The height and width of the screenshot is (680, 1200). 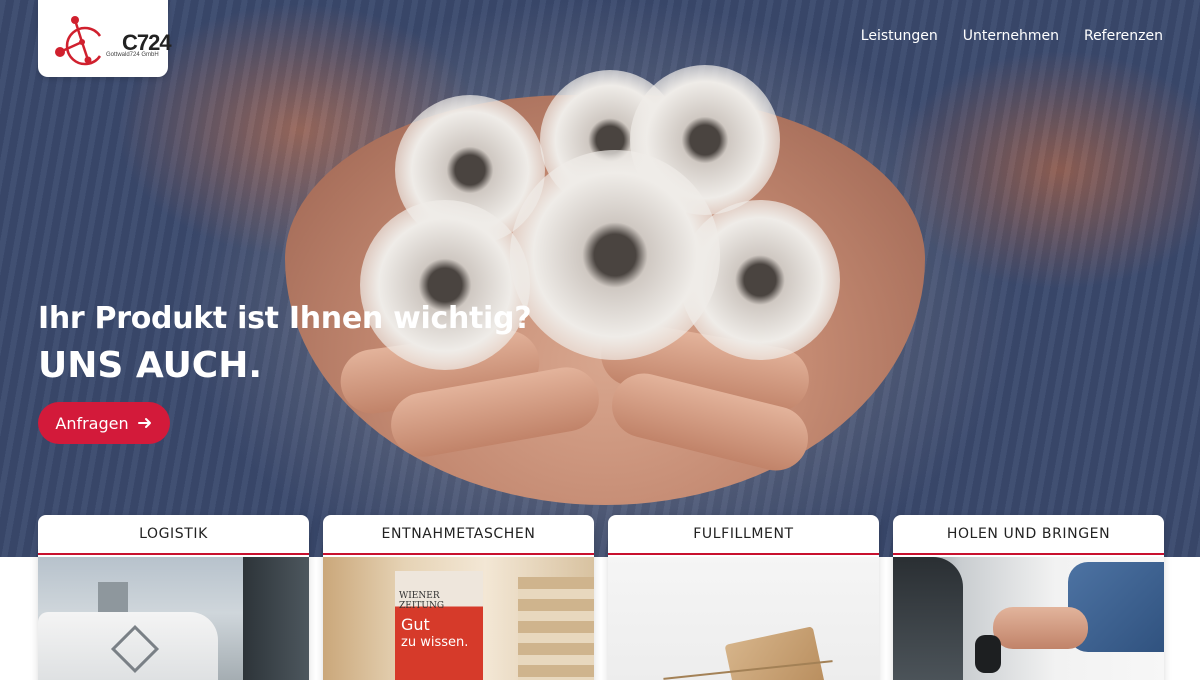 I want to click on nav-item-leistungen: Leistungen, so click(x=899, y=36).